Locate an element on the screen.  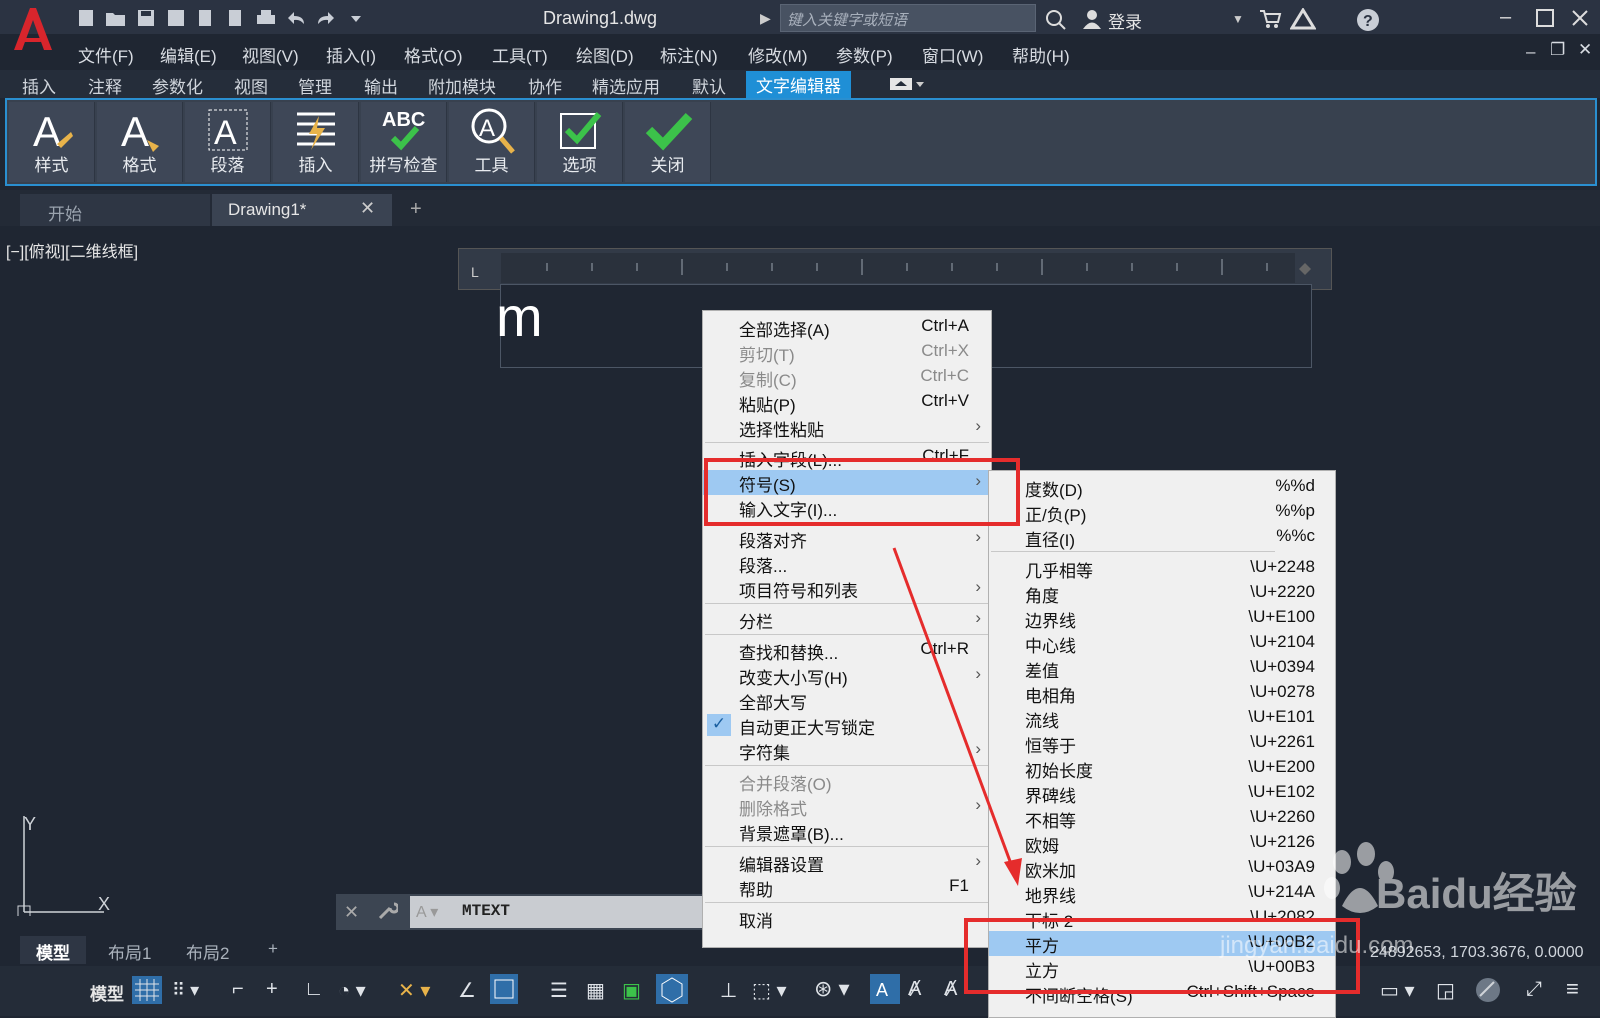
infer-constraints-icon: + is located at coordinates (272, 989).